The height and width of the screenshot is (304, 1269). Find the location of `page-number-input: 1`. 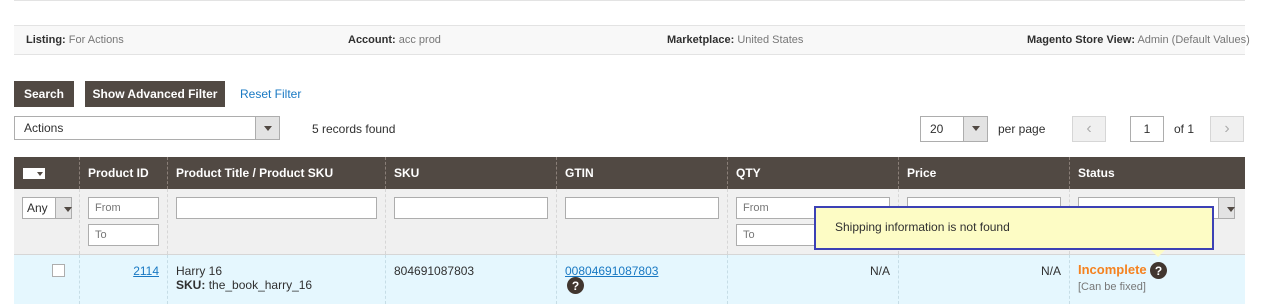

page-number-input: 1 is located at coordinates (1147, 129).